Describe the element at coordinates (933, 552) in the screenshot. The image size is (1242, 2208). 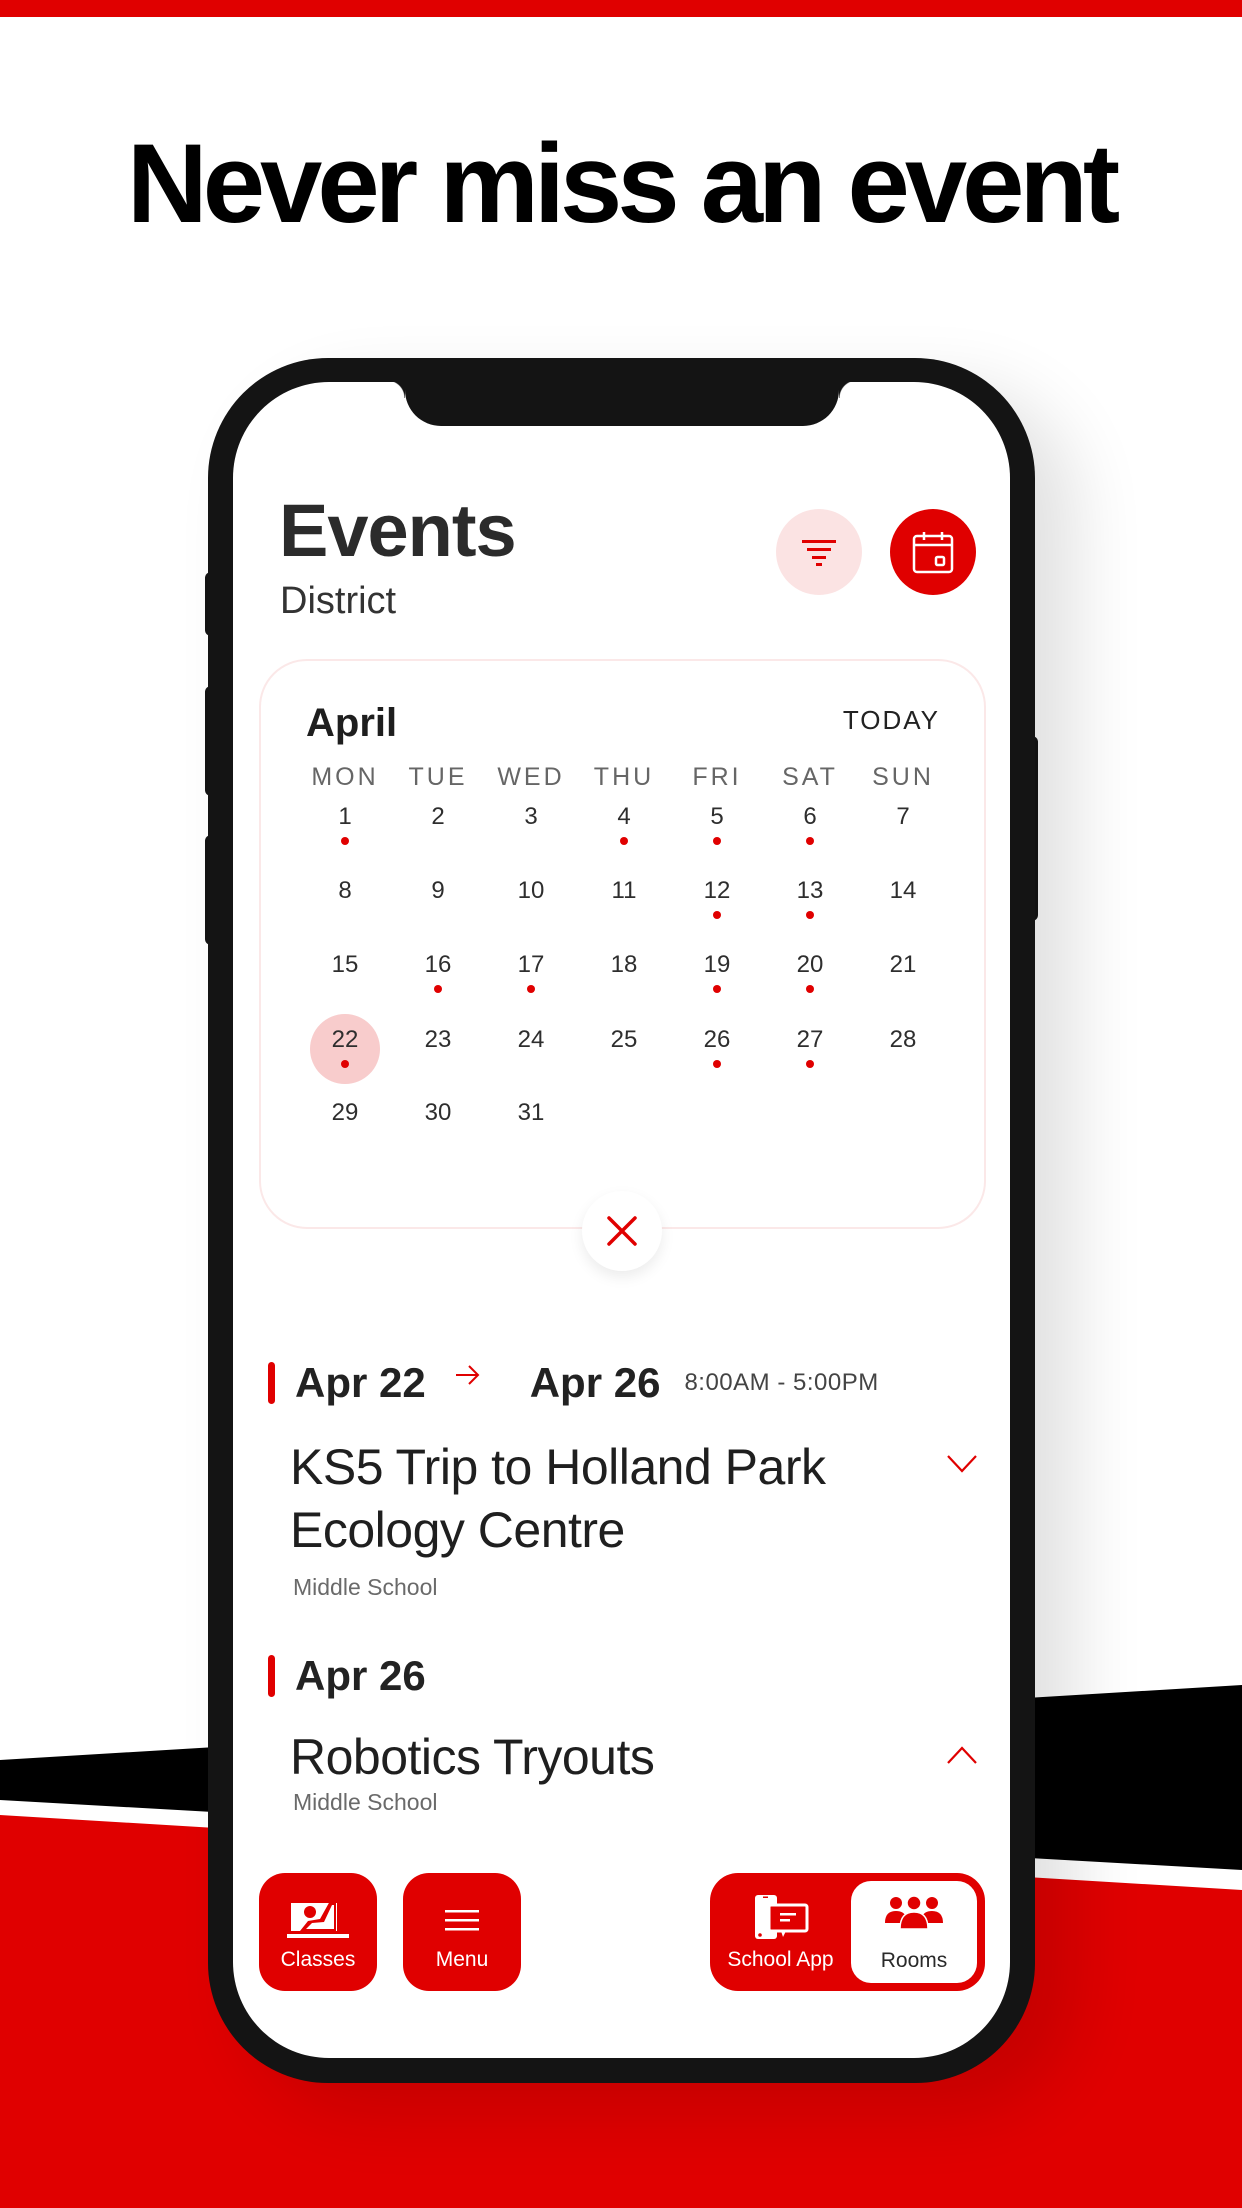
I see `calendar-view-button` at that location.